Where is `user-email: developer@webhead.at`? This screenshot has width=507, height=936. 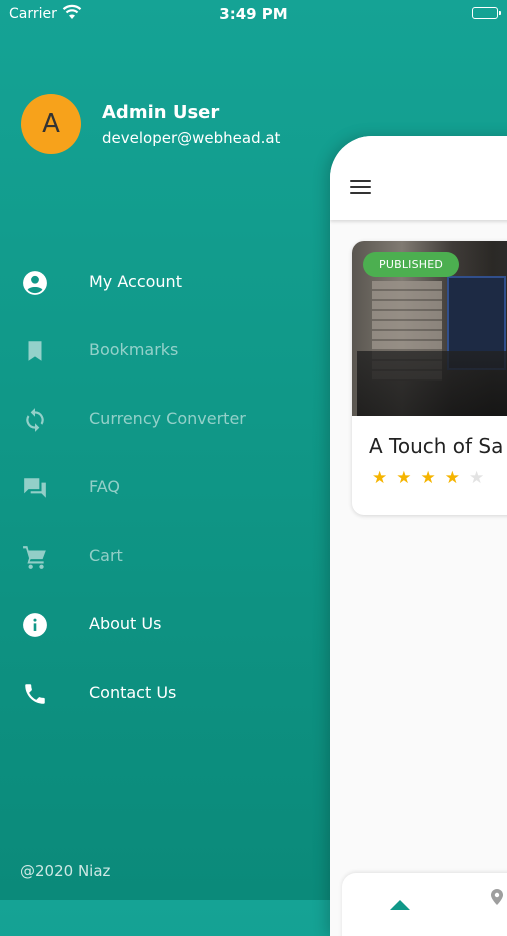 user-email: developer@webhead.at is located at coordinates (191, 138).